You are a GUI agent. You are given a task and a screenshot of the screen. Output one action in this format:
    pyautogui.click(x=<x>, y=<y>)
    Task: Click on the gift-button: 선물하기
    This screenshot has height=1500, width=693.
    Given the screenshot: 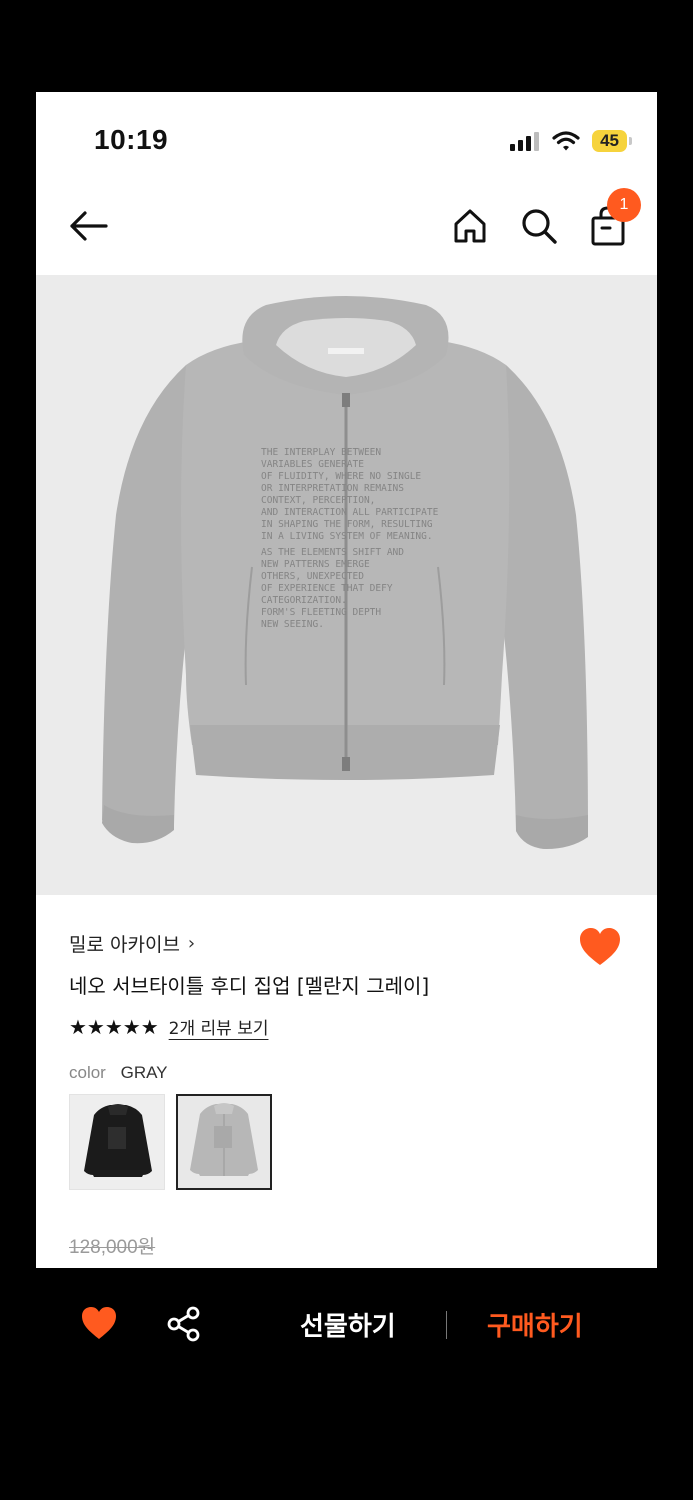 What is the action you would take?
    pyautogui.click(x=348, y=1324)
    